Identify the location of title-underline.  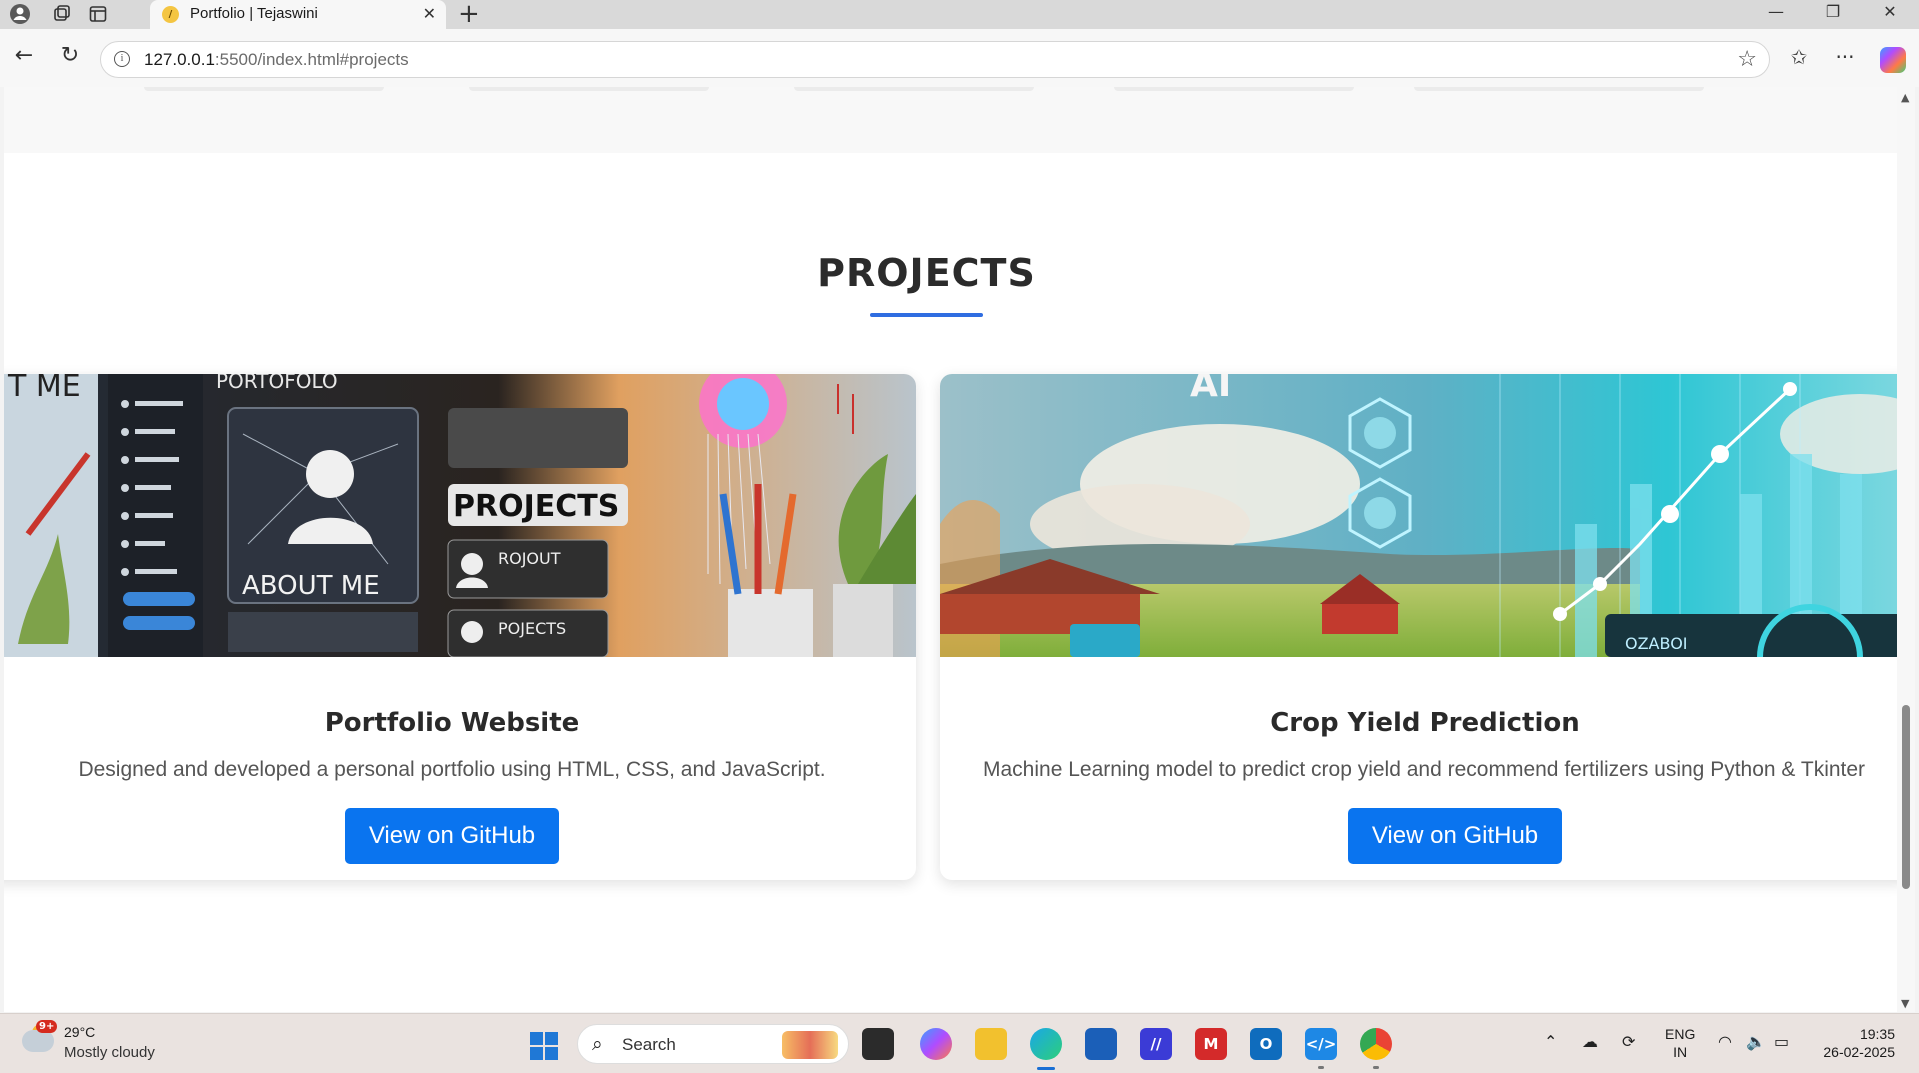
(926, 315).